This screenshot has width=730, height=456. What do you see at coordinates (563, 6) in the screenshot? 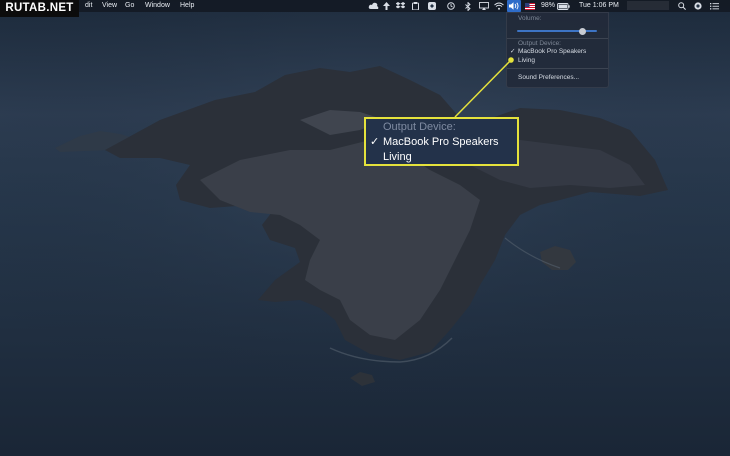
I see `battery-icon` at bounding box center [563, 6].